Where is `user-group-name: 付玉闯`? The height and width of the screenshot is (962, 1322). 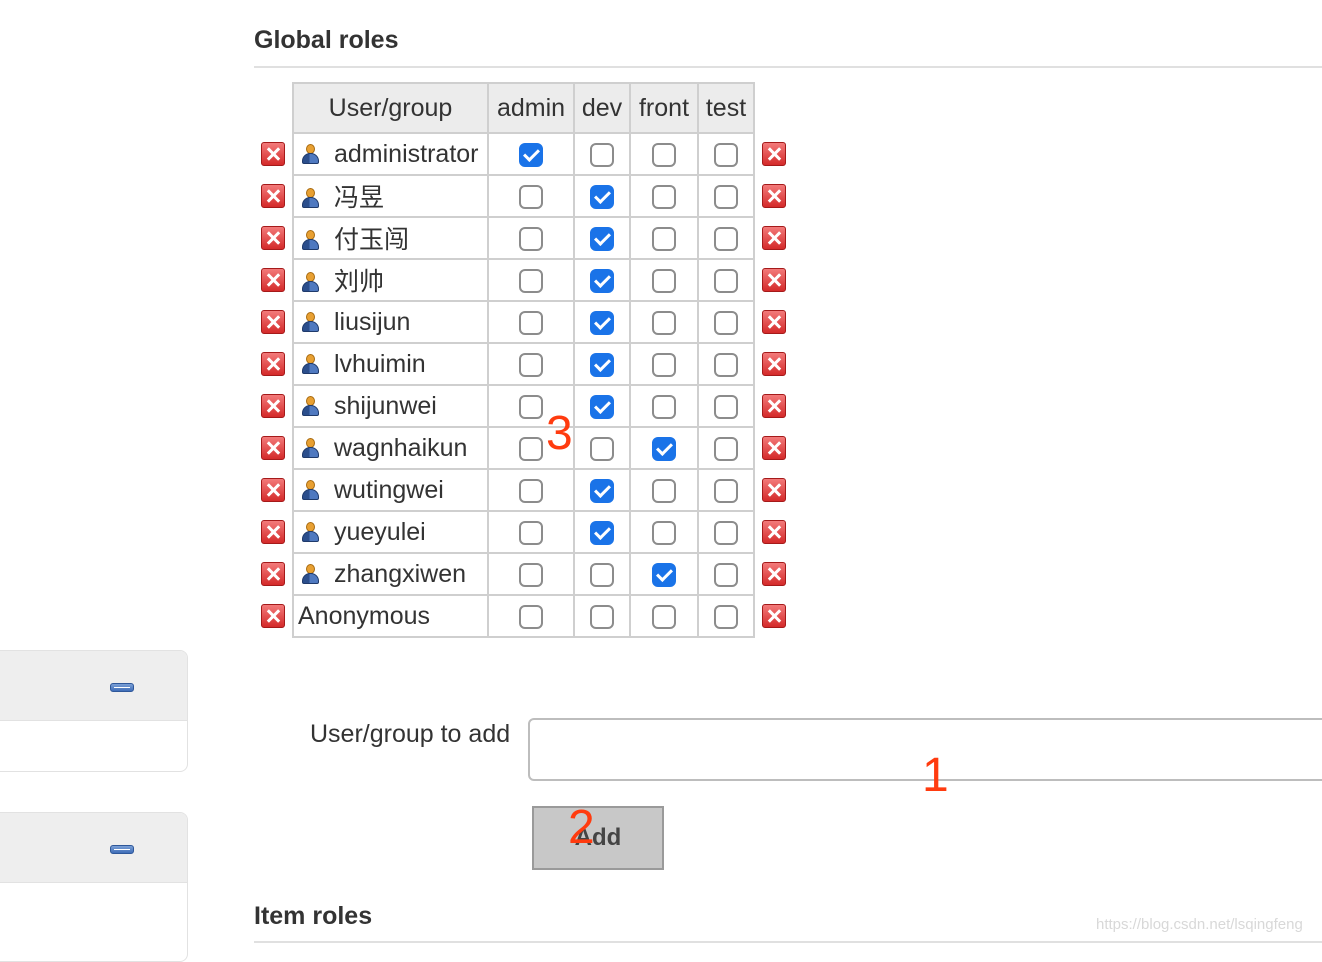
user-group-name: 付玉闯 is located at coordinates (372, 240).